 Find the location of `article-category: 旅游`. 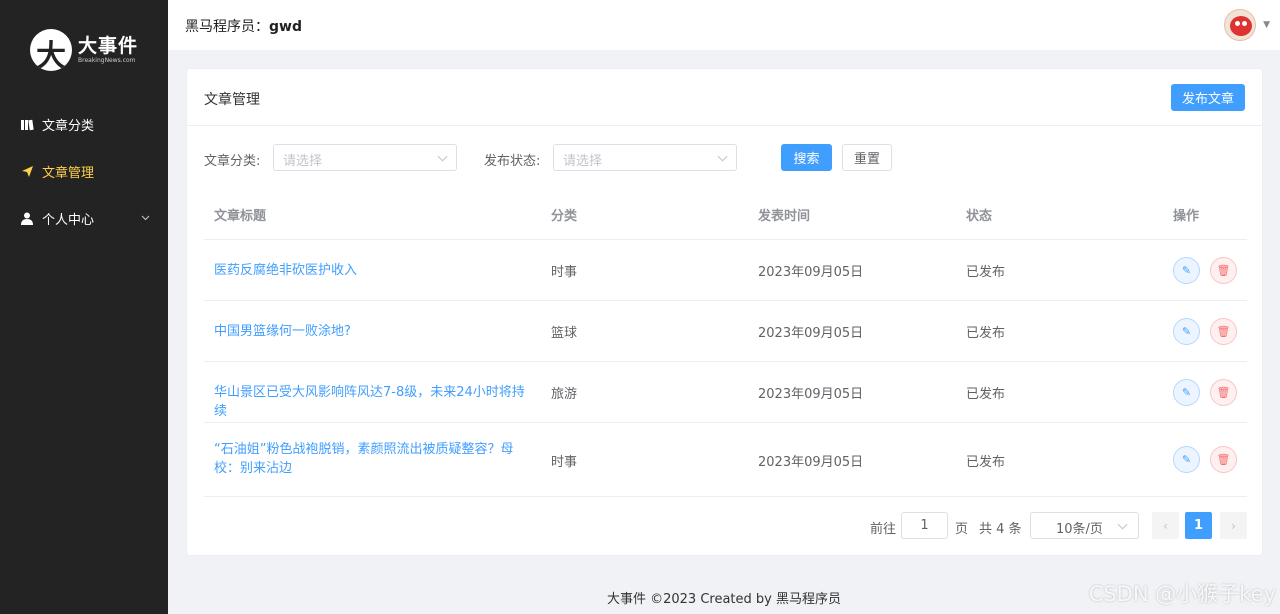

article-category: 旅游 is located at coordinates (564, 394).